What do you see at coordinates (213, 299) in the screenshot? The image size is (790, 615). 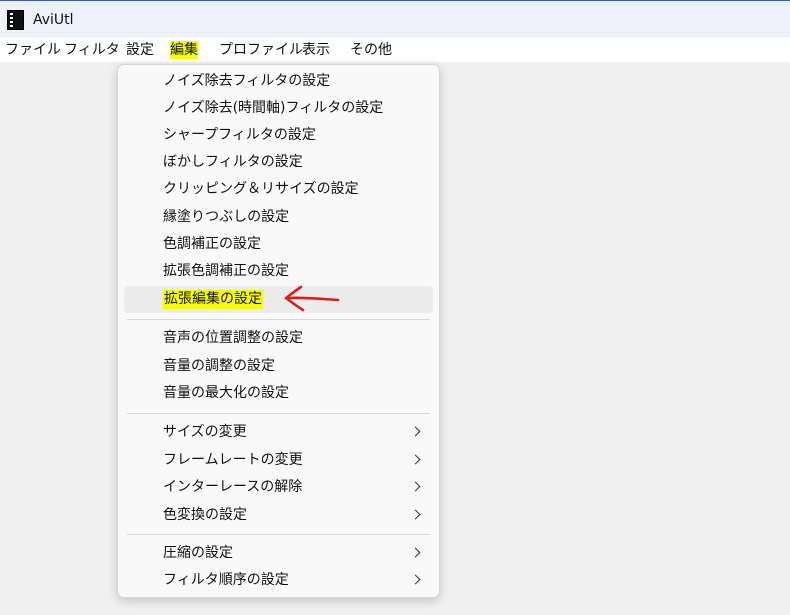 I see `menu-item-label: 拡張編集の設定` at bounding box center [213, 299].